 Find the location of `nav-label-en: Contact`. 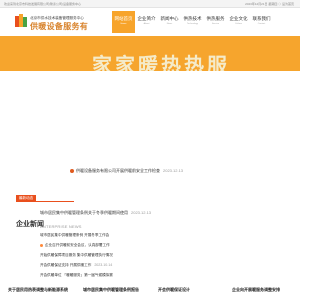

nav-label-en: Contact is located at coordinates (261, 24).